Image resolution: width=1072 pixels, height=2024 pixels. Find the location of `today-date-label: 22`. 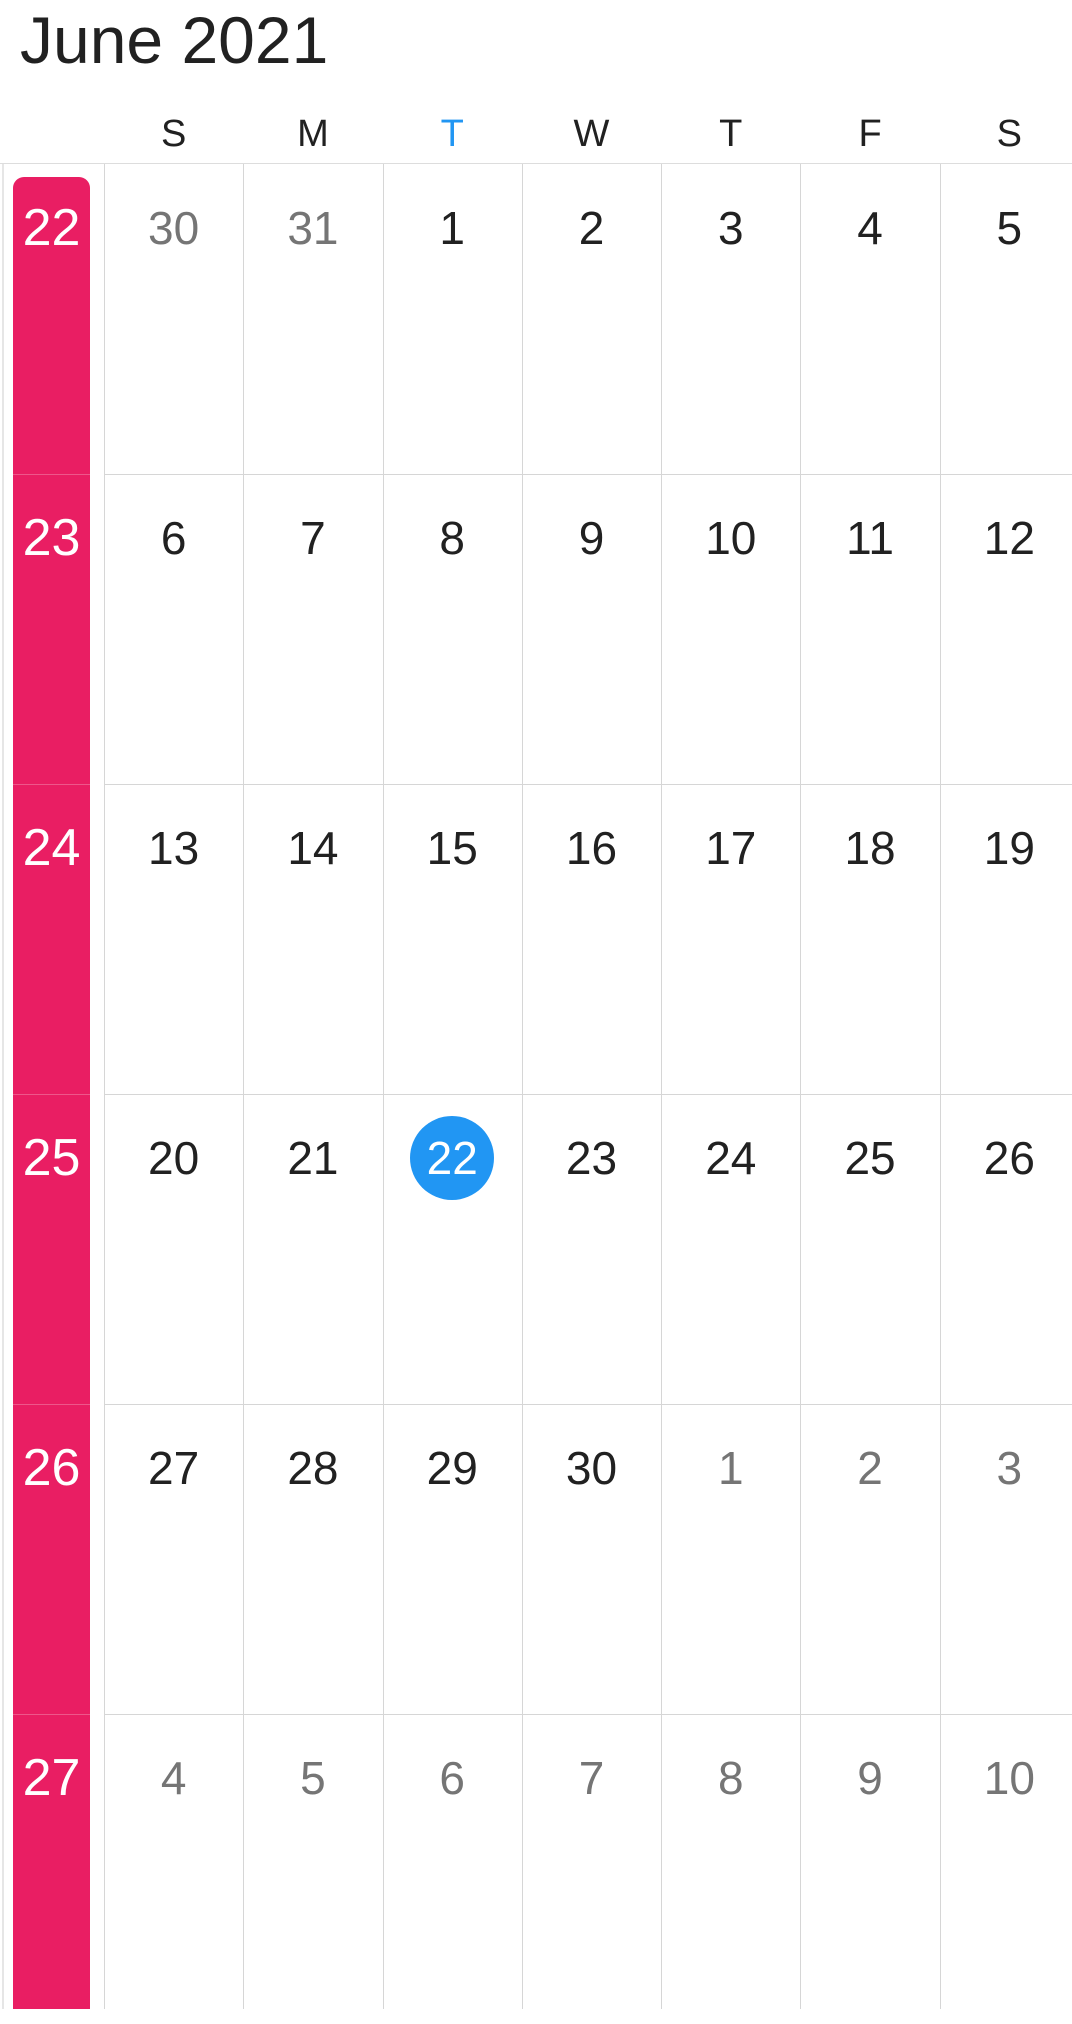

today-date-label: 22 is located at coordinates (452, 1158).